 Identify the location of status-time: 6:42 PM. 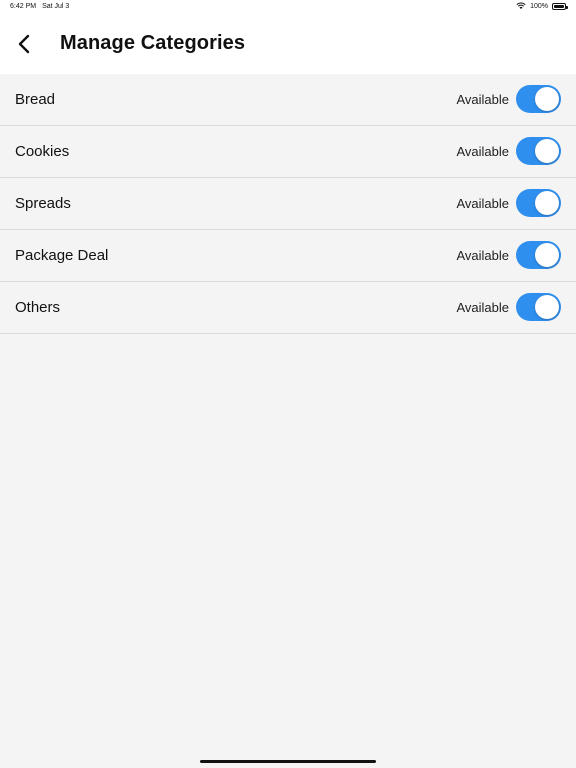
(23, 6).